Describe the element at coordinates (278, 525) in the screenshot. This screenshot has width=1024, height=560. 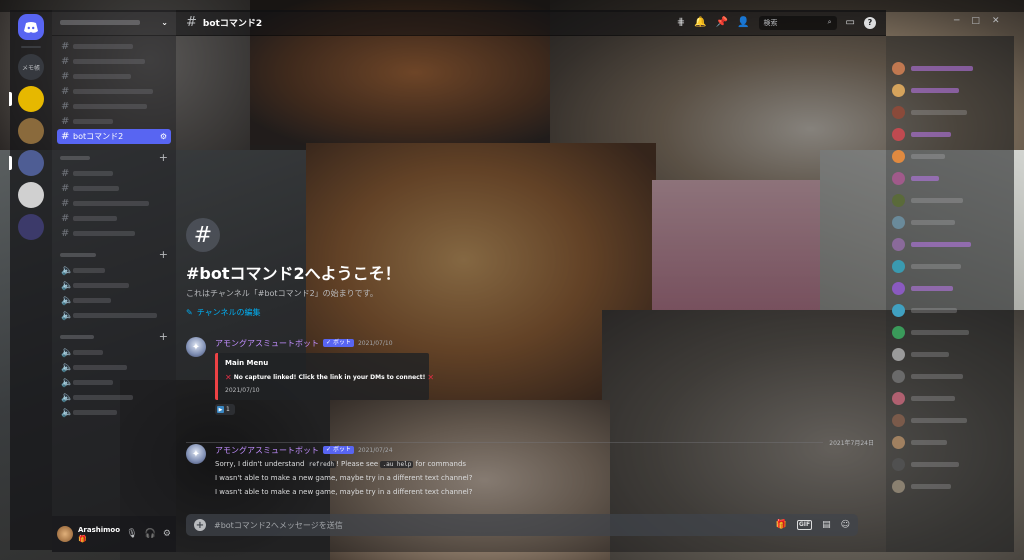
I see `message-placeholder: #botコマンド2へメッセージを送信` at that location.